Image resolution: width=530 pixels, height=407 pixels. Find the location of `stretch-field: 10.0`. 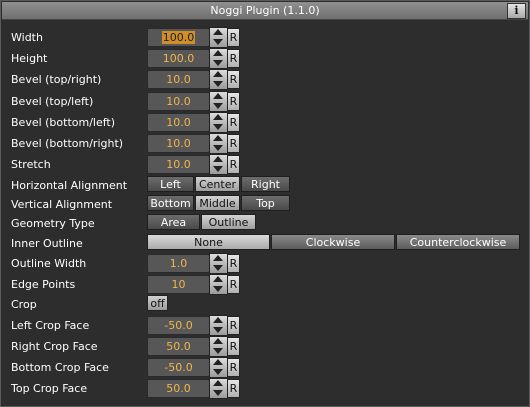

stretch-field: 10.0 is located at coordinates (178, 164).